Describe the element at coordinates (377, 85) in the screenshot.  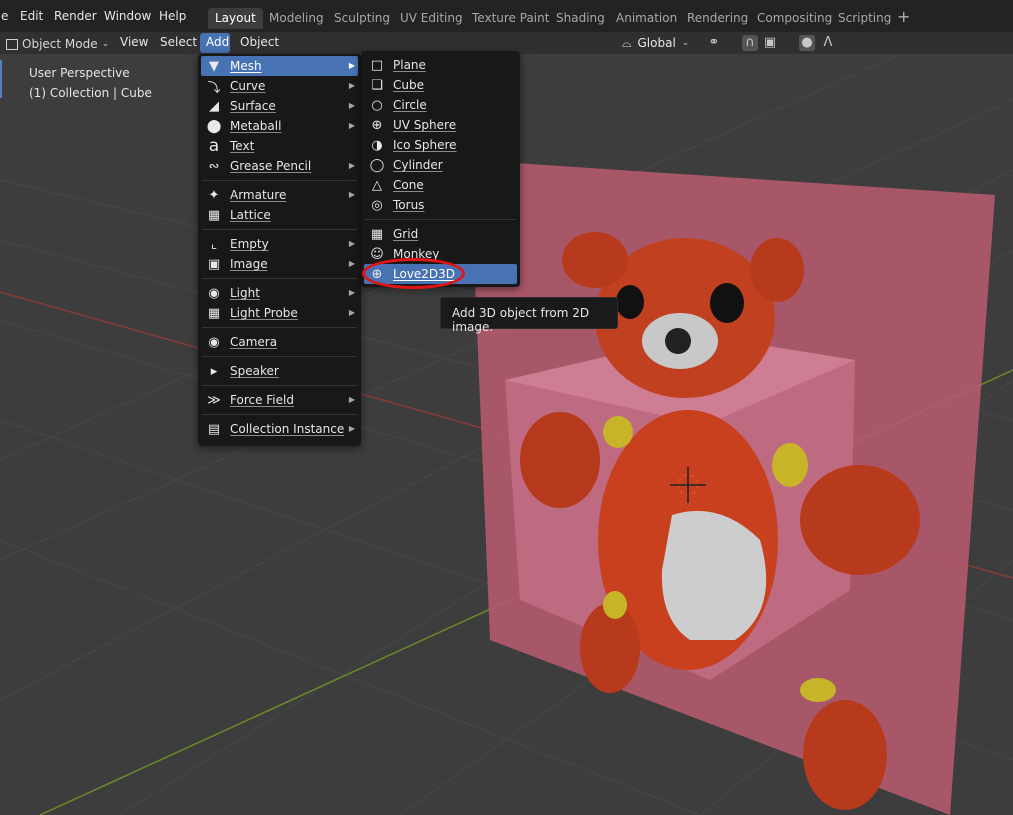
I see `cube-icon: ❏` at that location.